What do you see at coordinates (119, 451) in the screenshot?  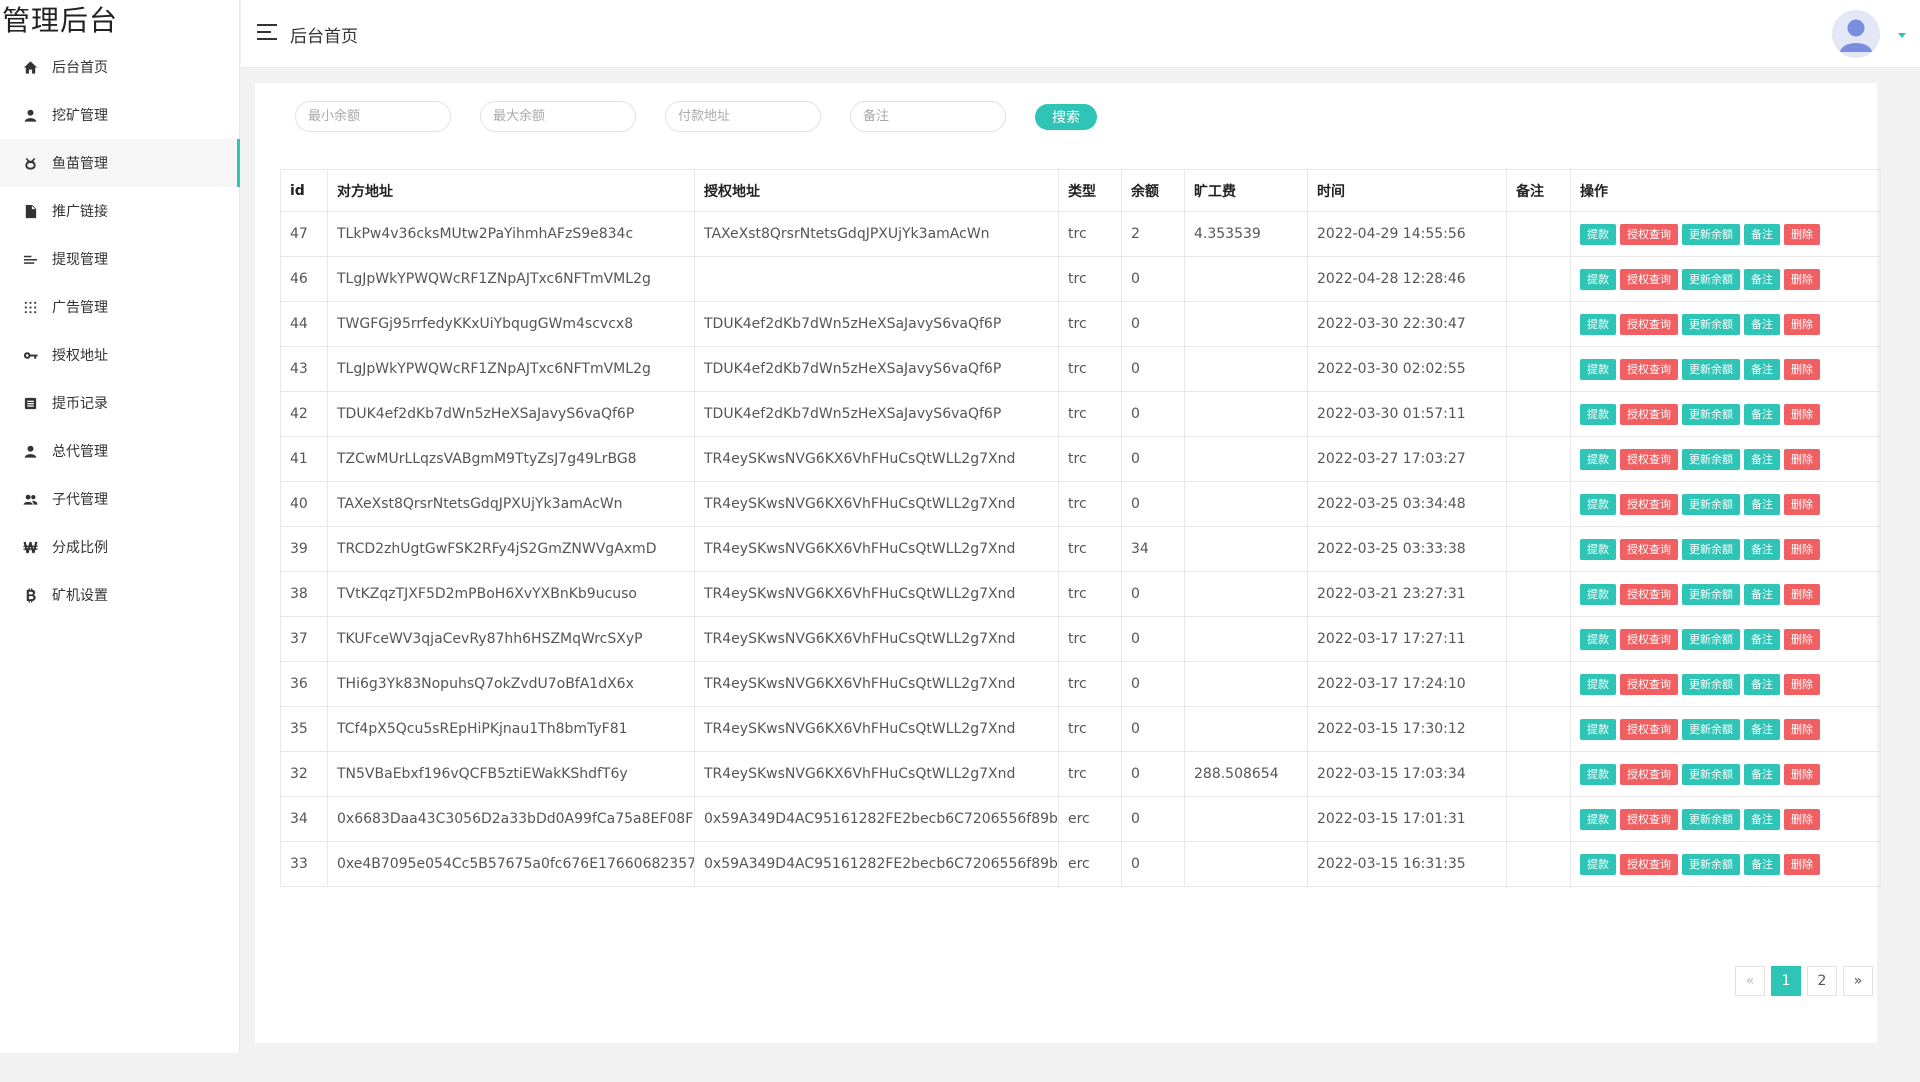 I see `sidebar-item-8: 总代管理` at bounding box center [119, 451].